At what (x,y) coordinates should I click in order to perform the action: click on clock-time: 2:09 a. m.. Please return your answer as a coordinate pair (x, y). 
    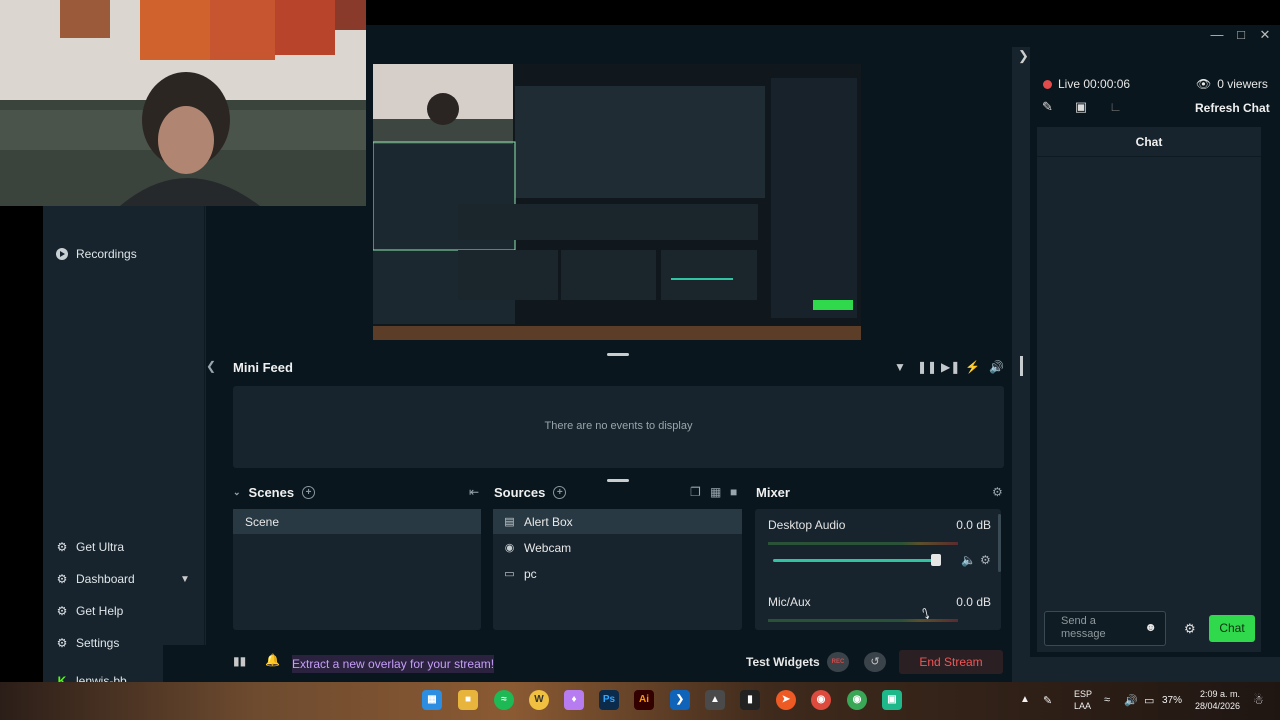
    Looking at the image, I should click on (1220, 694).